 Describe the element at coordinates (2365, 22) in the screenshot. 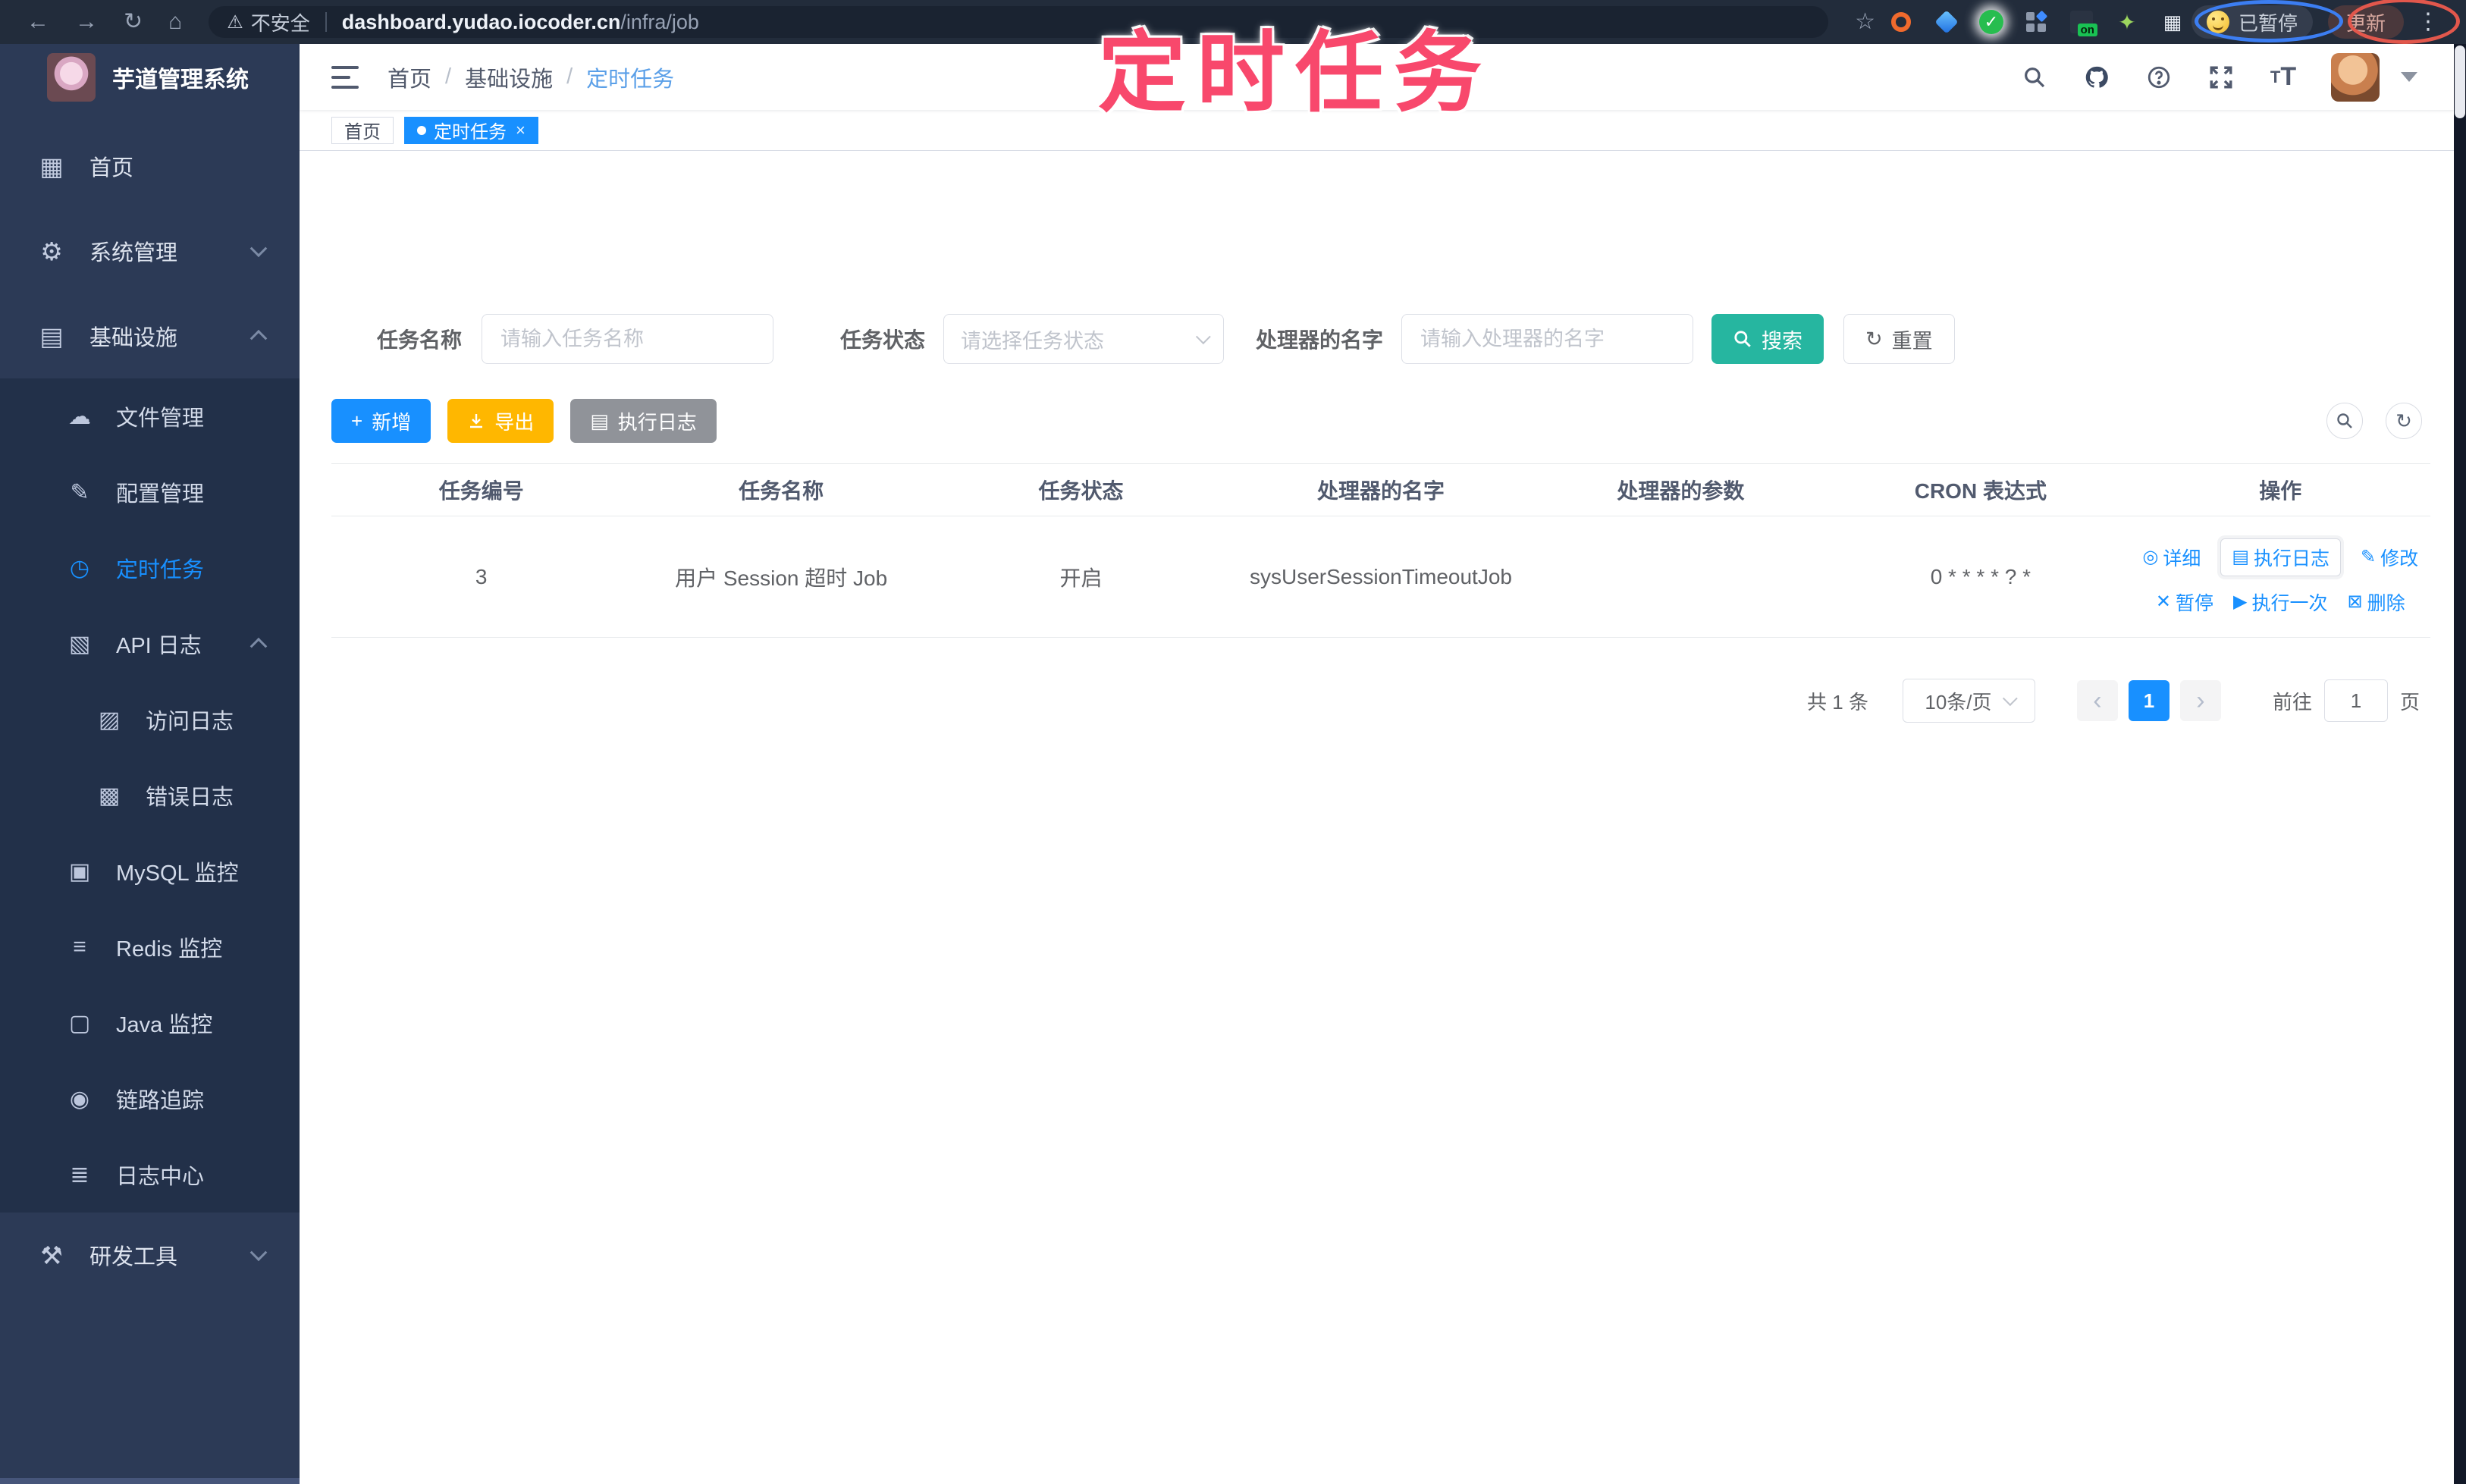

I see `browser-update-button: 更新` at that location.